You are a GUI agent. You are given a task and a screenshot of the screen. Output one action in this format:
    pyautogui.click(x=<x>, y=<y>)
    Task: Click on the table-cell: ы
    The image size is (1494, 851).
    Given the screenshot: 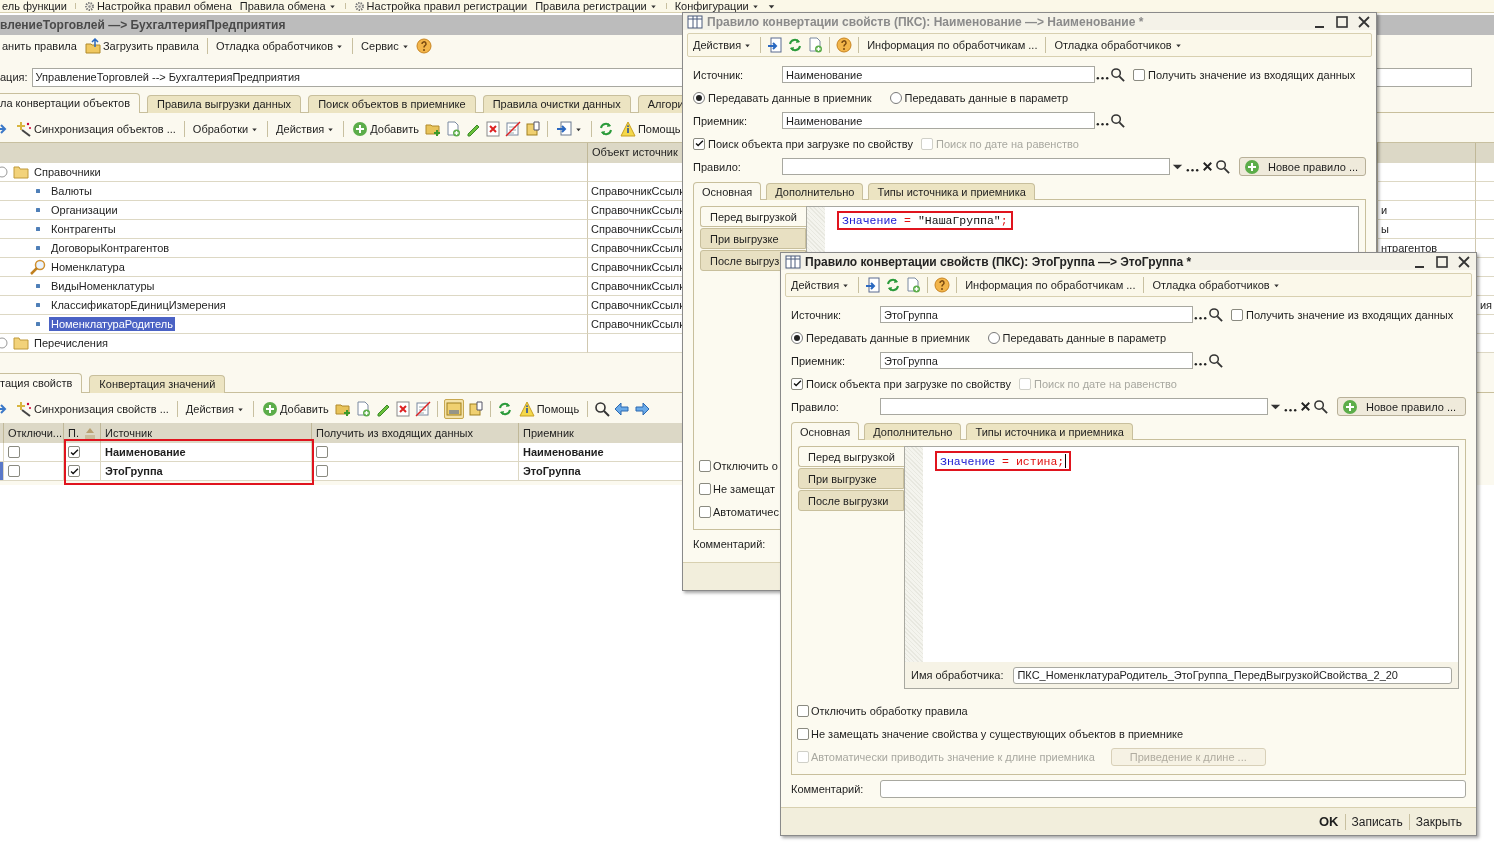 What is the action you would take?
    pyautogui.click(x=1385, y=229)
    